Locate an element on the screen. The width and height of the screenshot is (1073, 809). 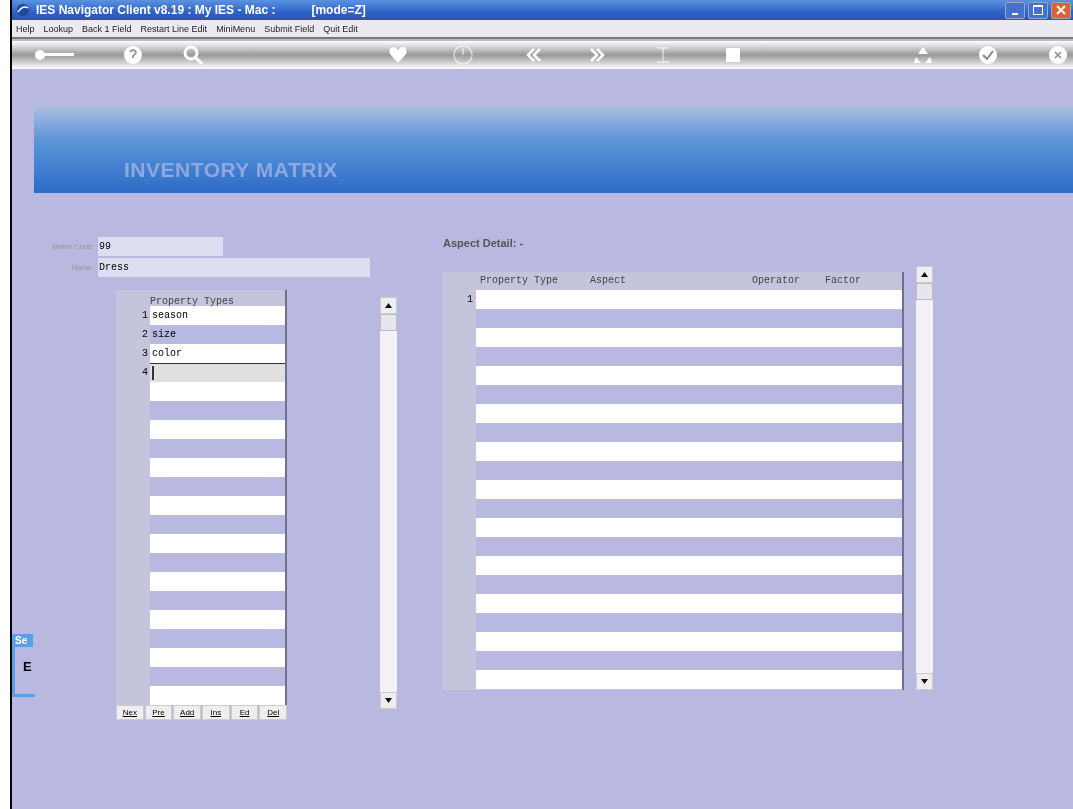
menu-item: Back 1 Field is located at coordinates (107, 28).